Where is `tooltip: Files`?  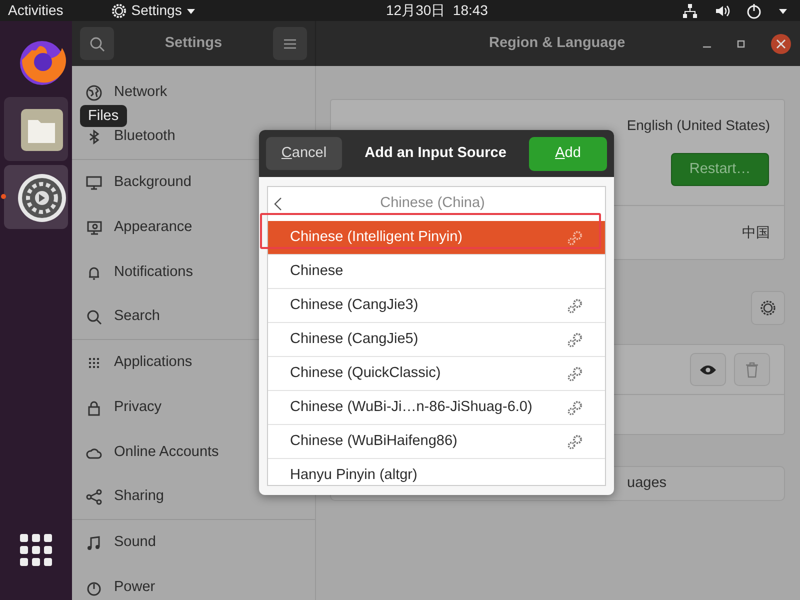
tooltip: Files is located at coordinates (103, 116).